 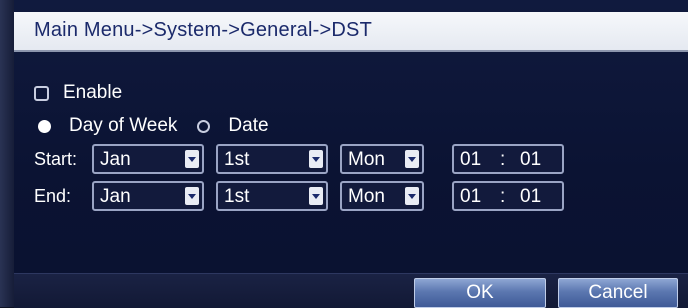 What do you see at coordinates (508, 196) in the screenshot?
I see `end-time-input: 01` at bounding box center [508, 196].